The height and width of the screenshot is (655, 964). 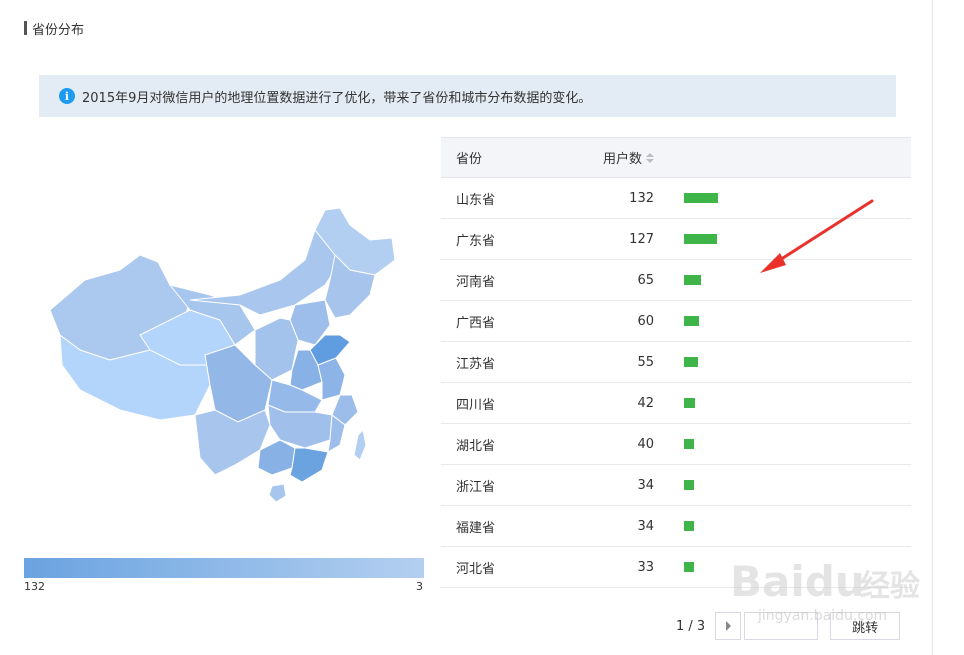 I want to click on table-header: 省份 用户数, so click(x=676, y=157).